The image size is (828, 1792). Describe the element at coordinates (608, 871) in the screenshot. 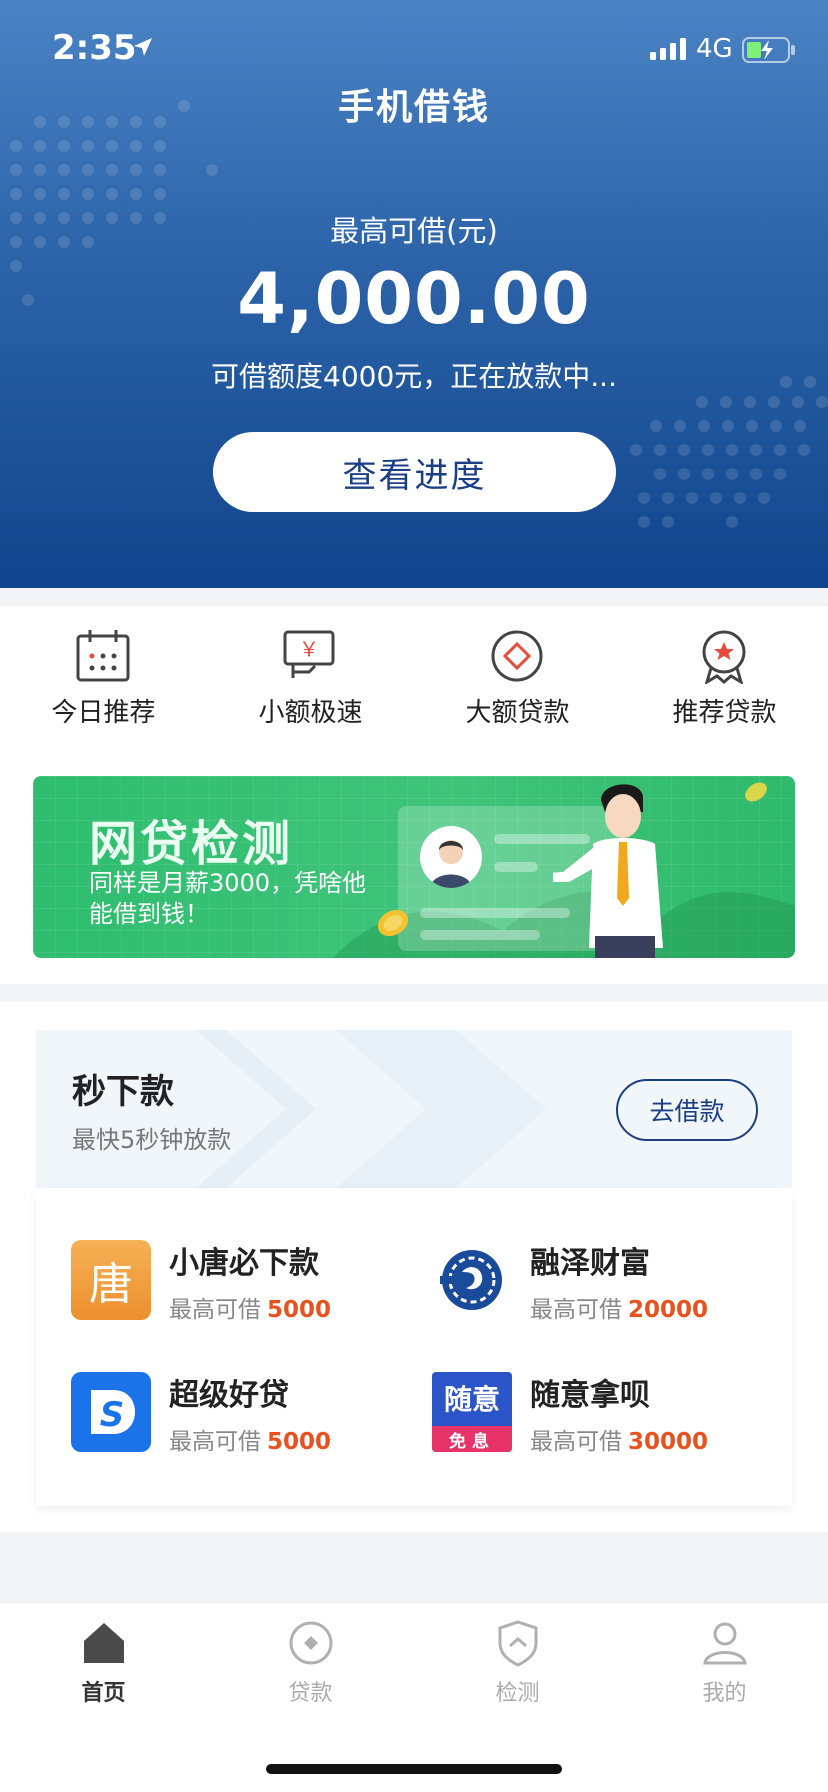

I see `businessman-illustration` at that location.